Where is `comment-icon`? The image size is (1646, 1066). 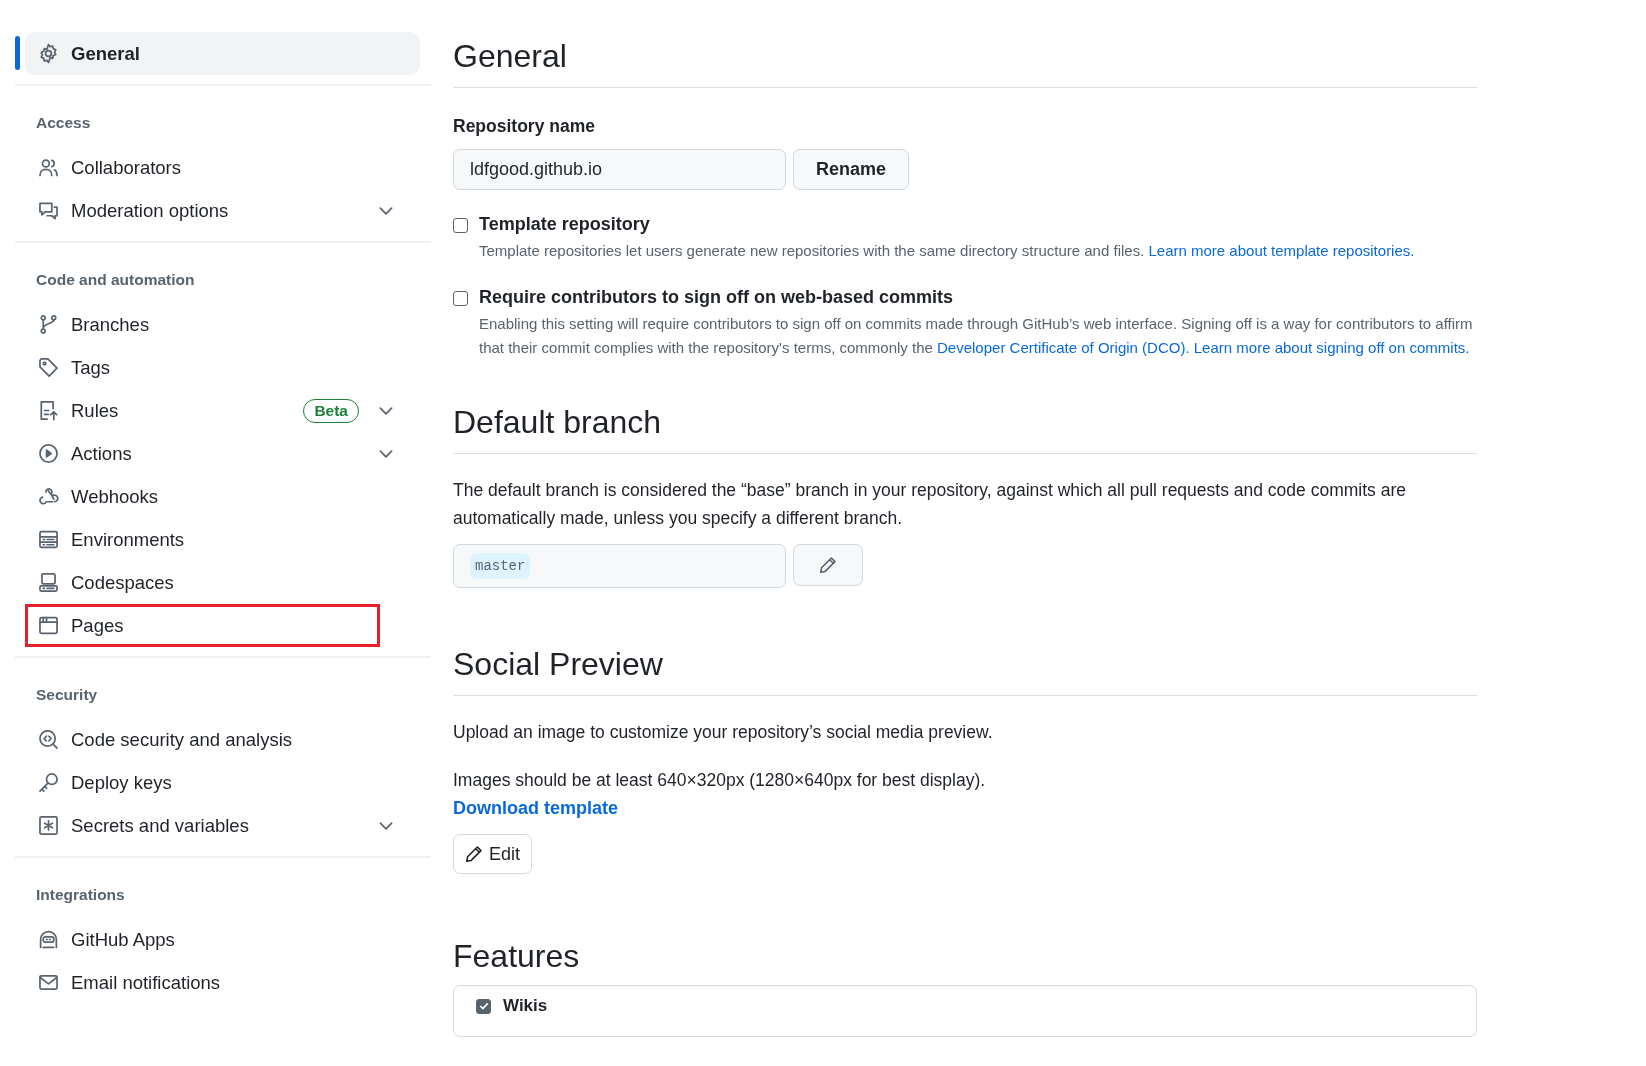 comment-icon is located at coordinates (48, 210).